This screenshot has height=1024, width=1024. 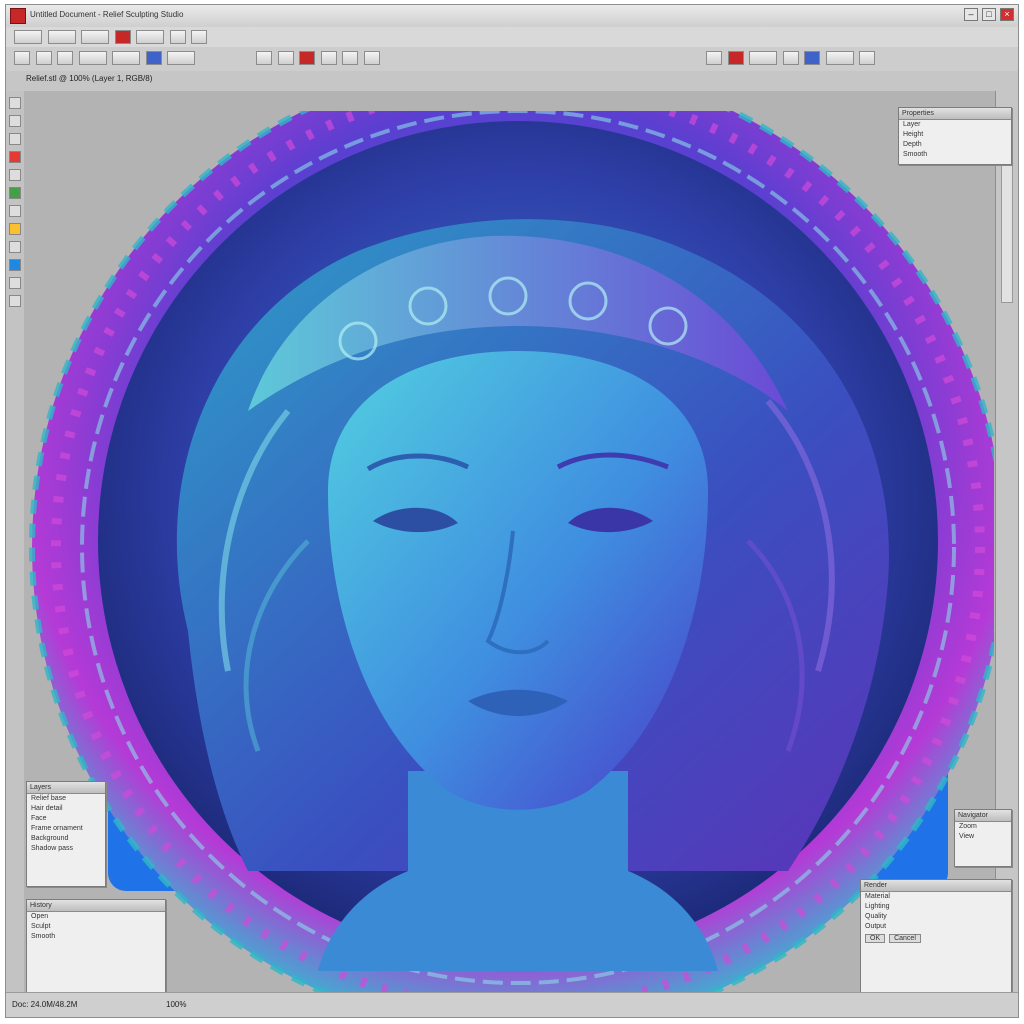 I want to click on properties-row: Depth, so click(x=955, y=145).